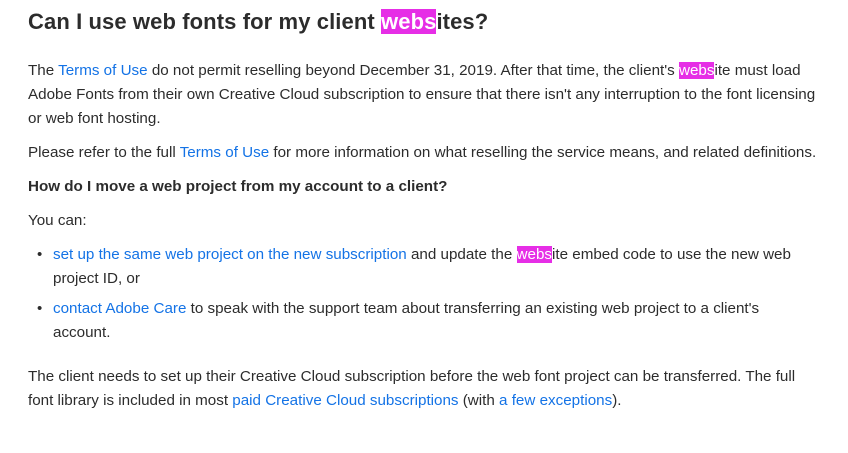  I want to click on heading-text-after: ites?, so click(462, 21).